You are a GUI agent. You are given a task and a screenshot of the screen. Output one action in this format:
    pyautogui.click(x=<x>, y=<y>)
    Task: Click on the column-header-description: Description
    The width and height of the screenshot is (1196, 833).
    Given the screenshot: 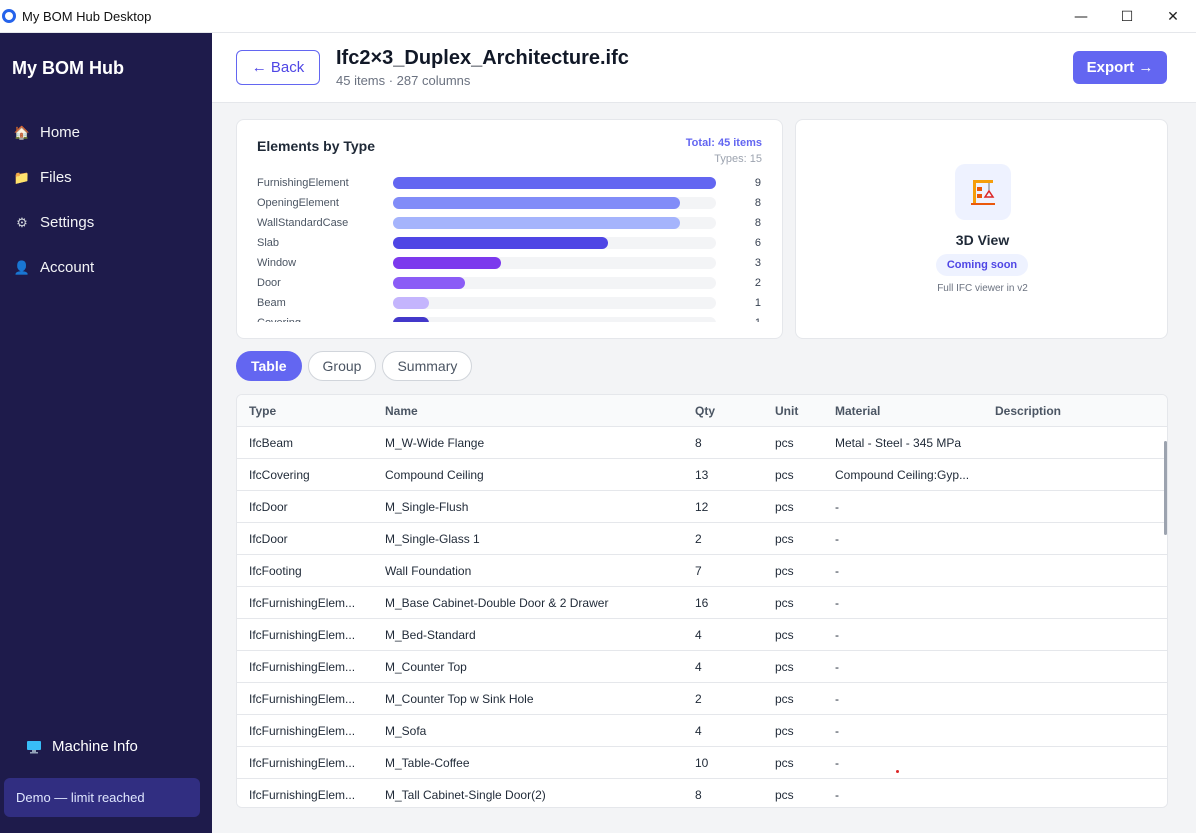 What is the action you would take?
    pyautogui.click(x=1028, y=411)
    